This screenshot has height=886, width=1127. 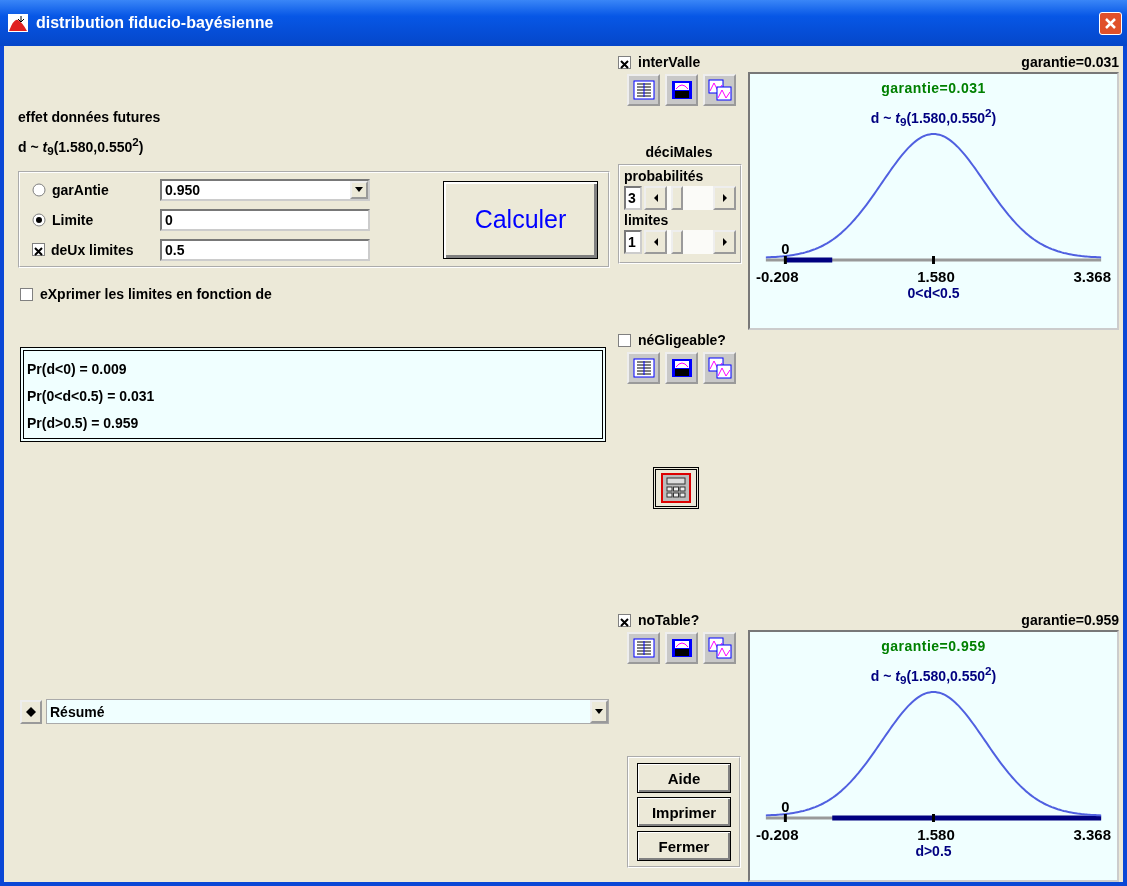 What do you see at coordinates (684, 778) in the screenshot?
I see `dialog-button: Aide` at bounding box center [684, 778].